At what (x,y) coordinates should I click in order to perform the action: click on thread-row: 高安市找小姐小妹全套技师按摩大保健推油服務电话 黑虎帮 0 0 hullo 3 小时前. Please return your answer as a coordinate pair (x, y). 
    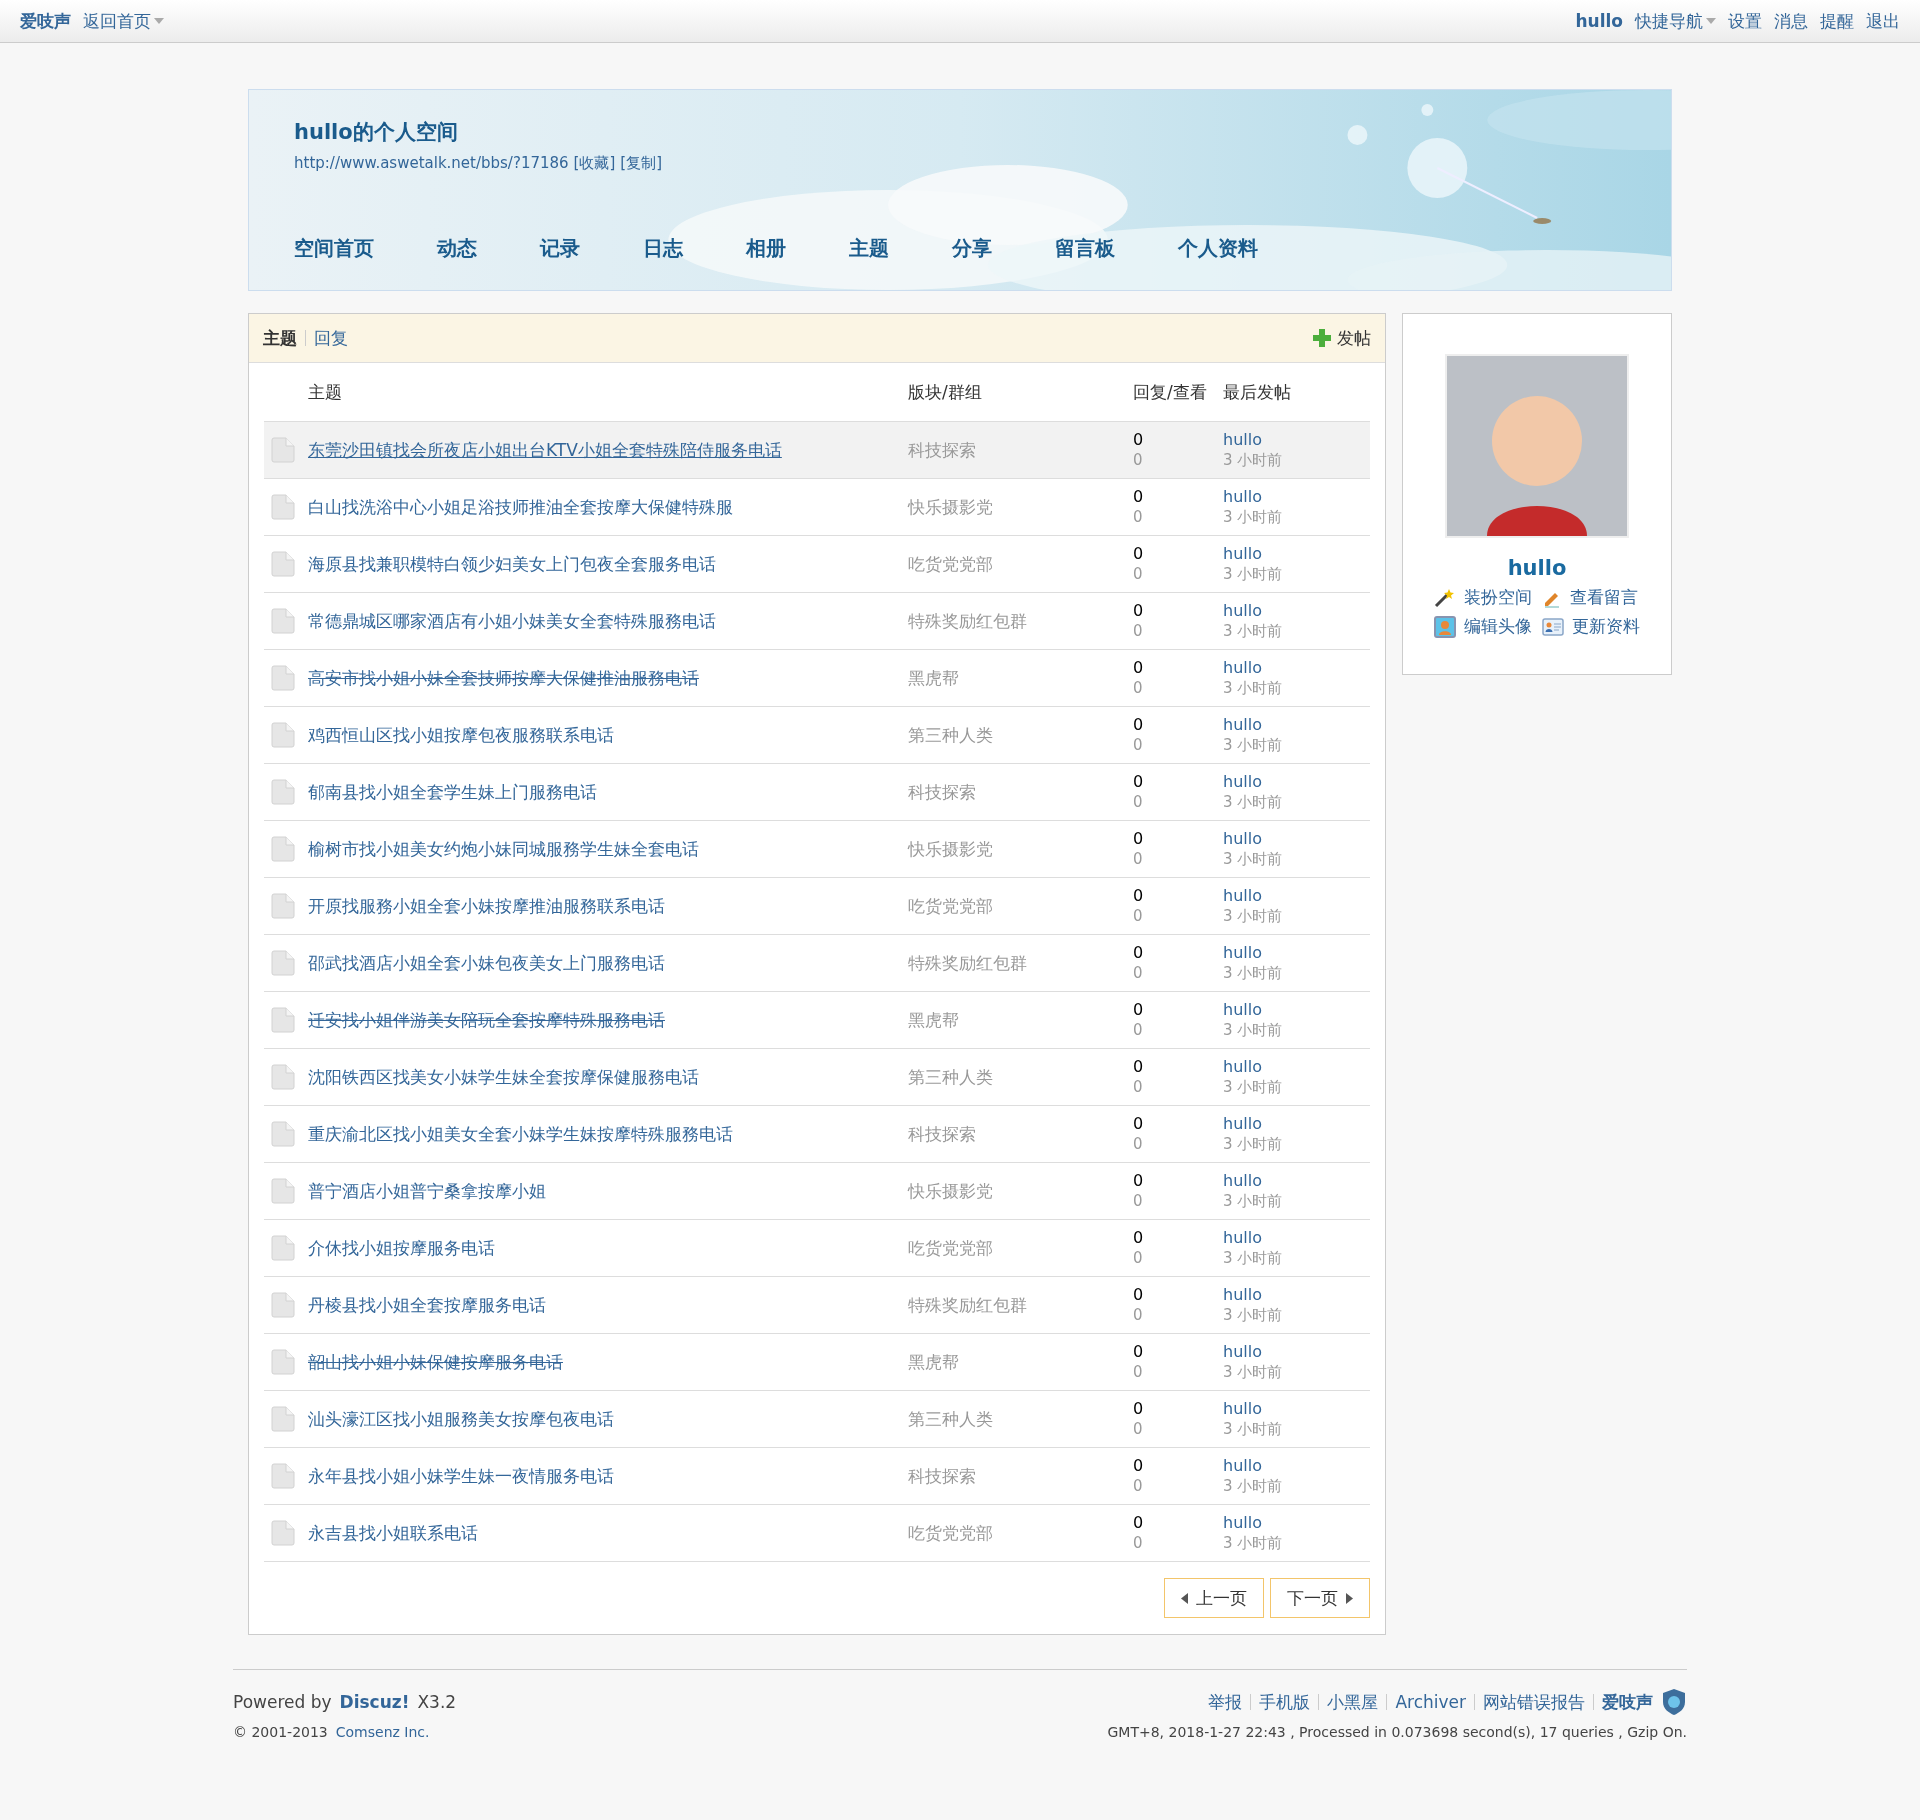
    Looking at the image, I should click on (817, 677).